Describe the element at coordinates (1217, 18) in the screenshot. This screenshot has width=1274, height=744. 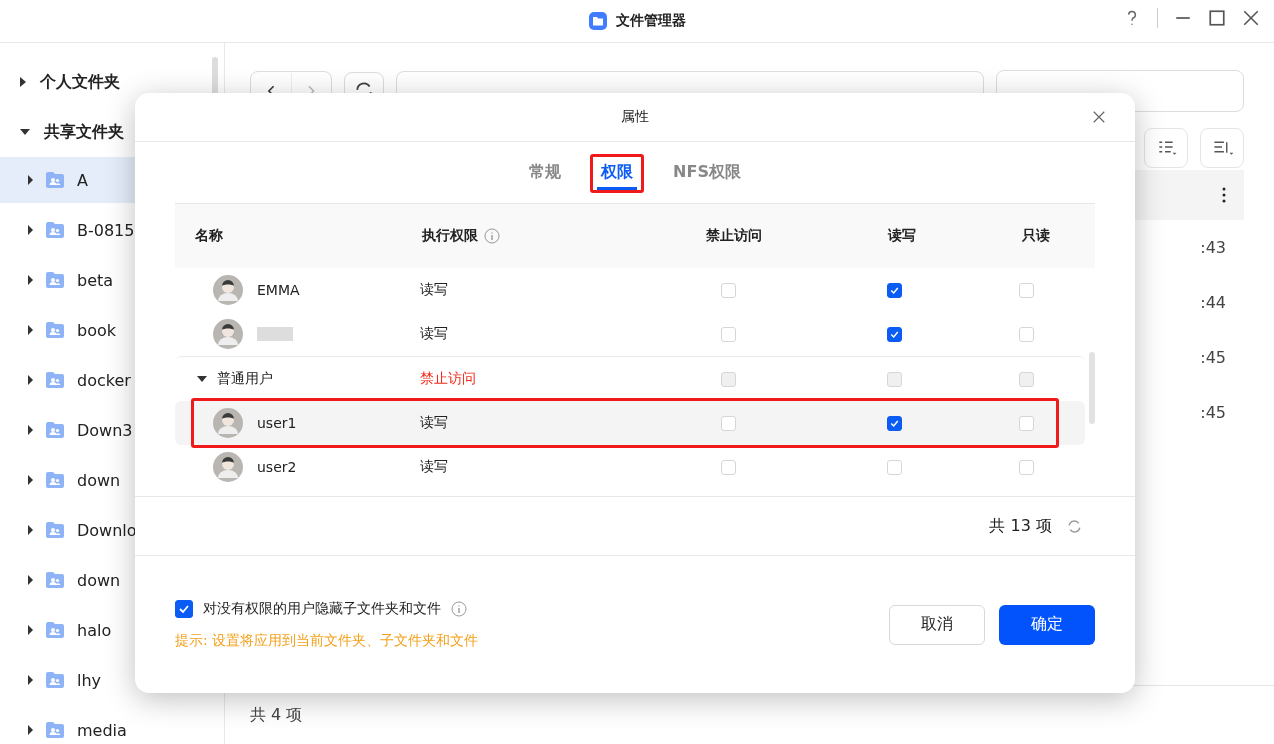
I see `maximize-icon` at that location.